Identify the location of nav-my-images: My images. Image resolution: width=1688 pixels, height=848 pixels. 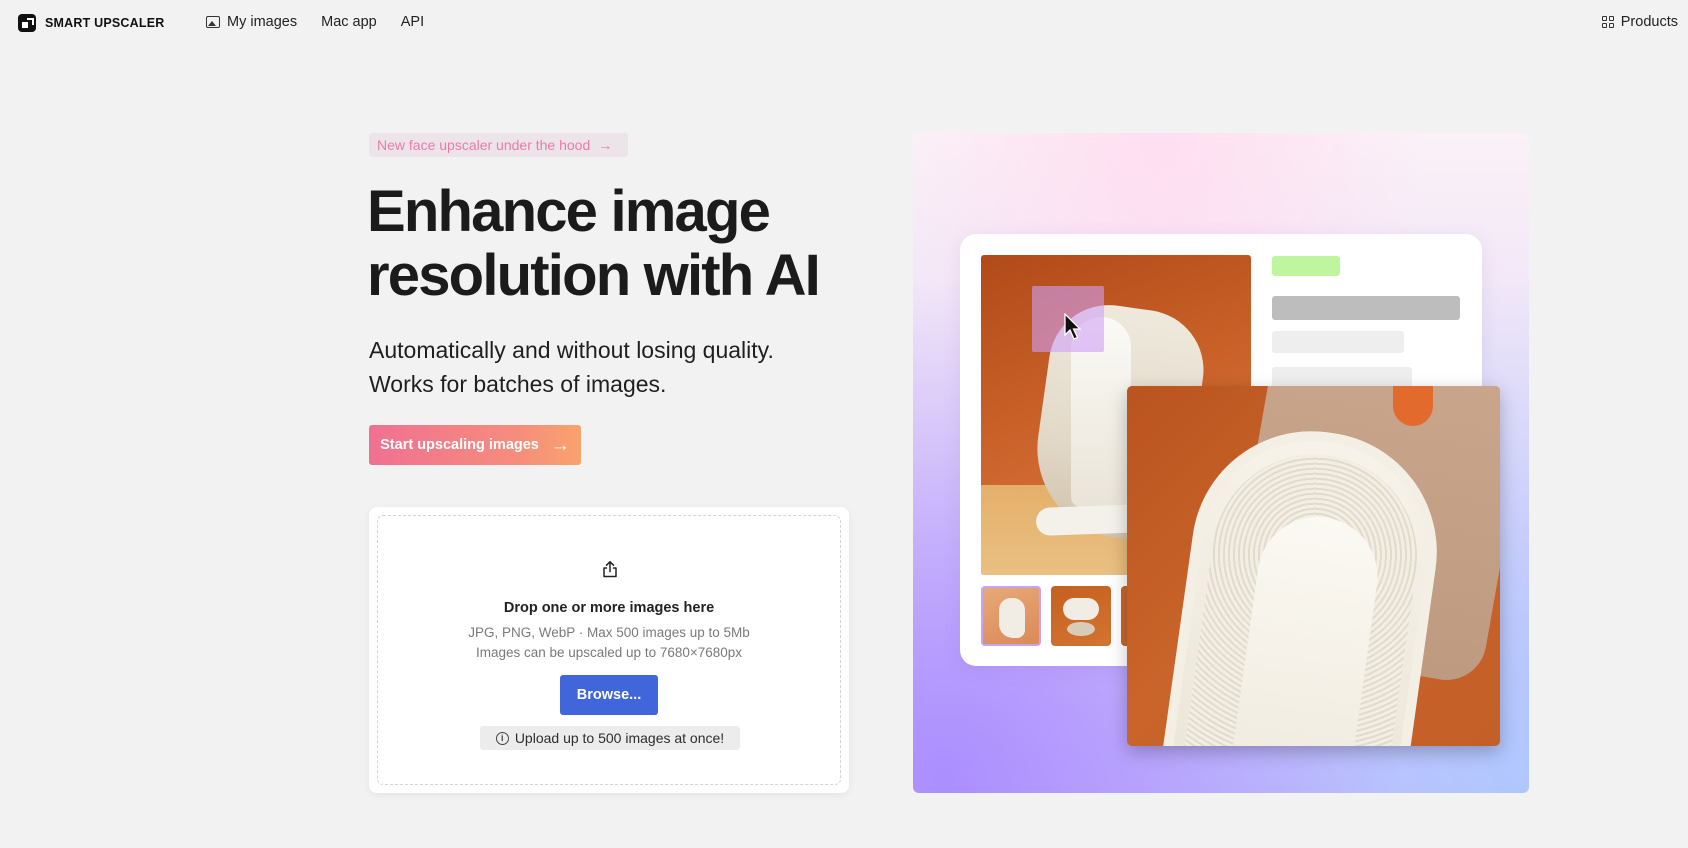
(251, 22).